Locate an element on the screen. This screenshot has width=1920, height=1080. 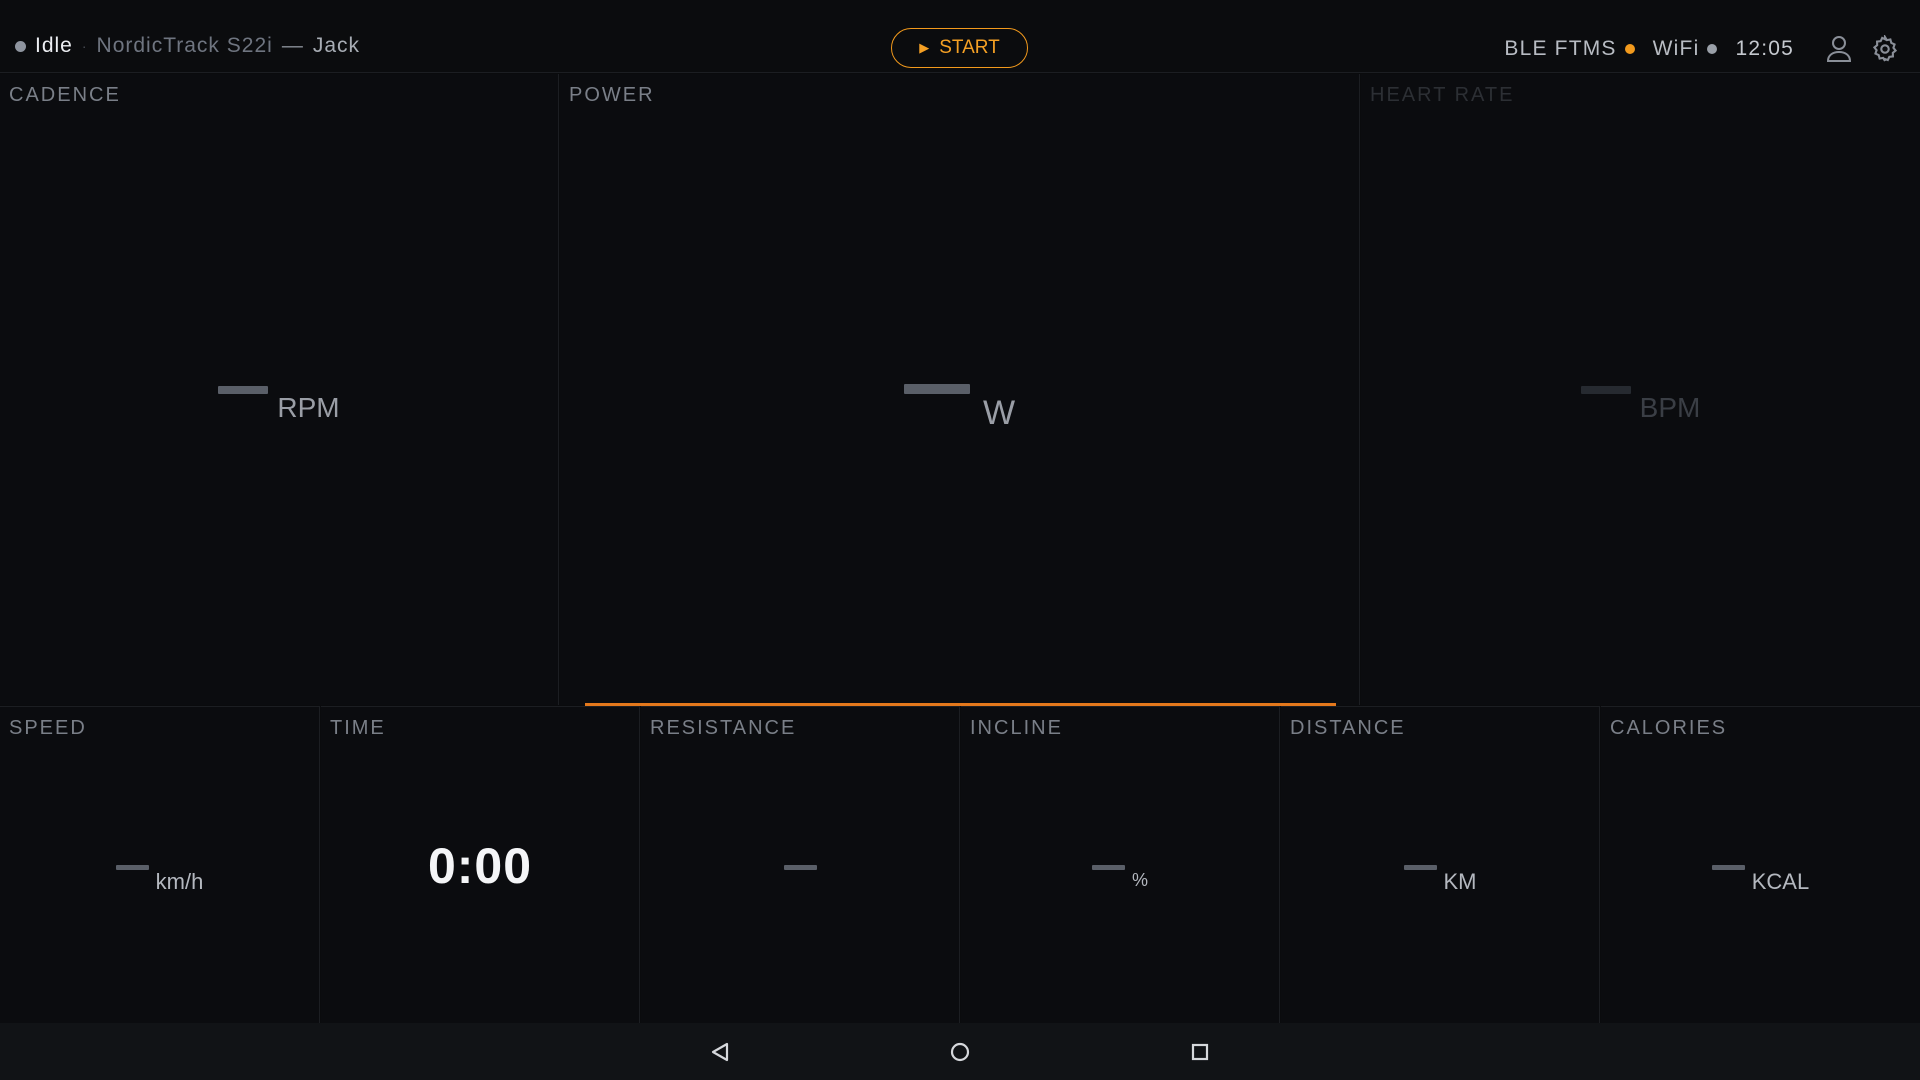
wifi-label: WiFi is located at coordinates (1676, 48).